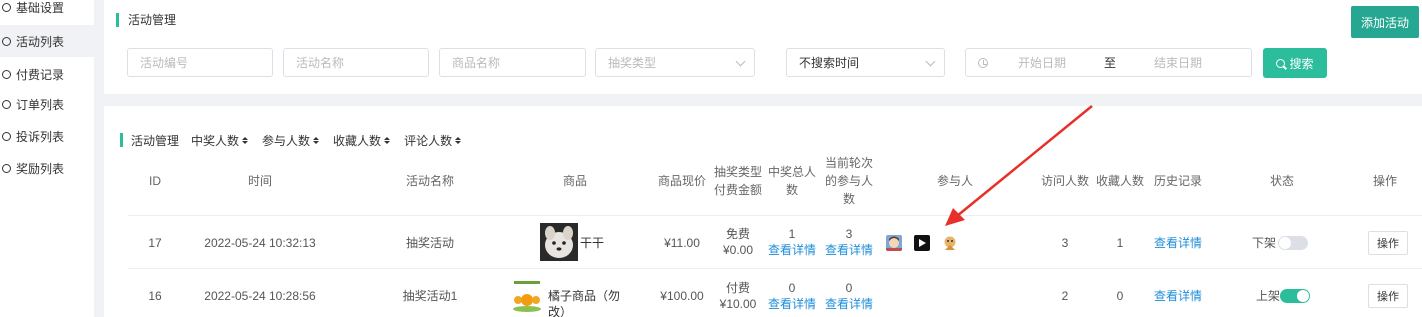 This screenshot has width=1422, height=317. What do you see at coordinates (1119, 181) in the screenshot?
I see `col-favorites: 收藏人数` at bounding box center [1119, 181].